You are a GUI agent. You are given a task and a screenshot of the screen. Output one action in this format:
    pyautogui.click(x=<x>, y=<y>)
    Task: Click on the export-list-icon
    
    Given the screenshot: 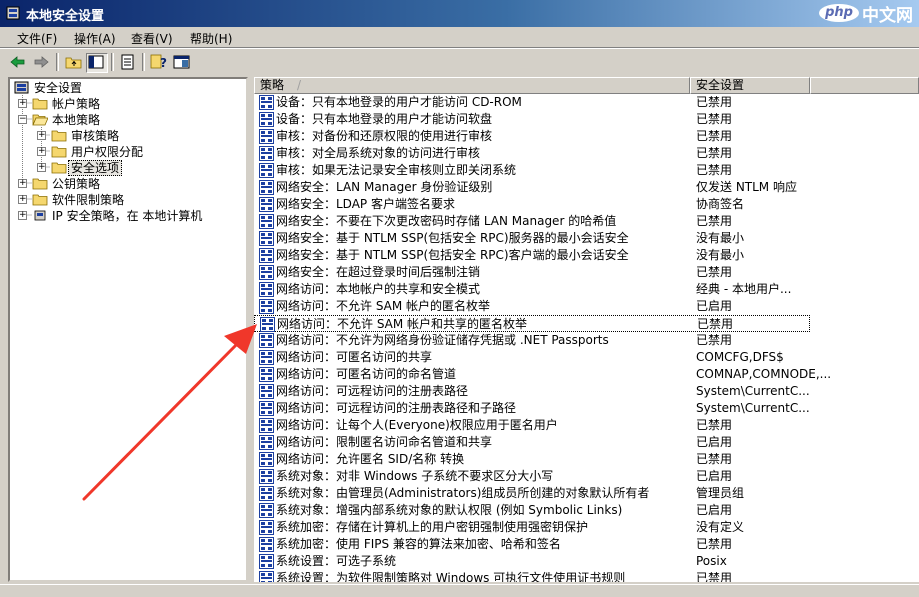 What is the action you would take?
    pyautogui.click(x=128, y=62)
    